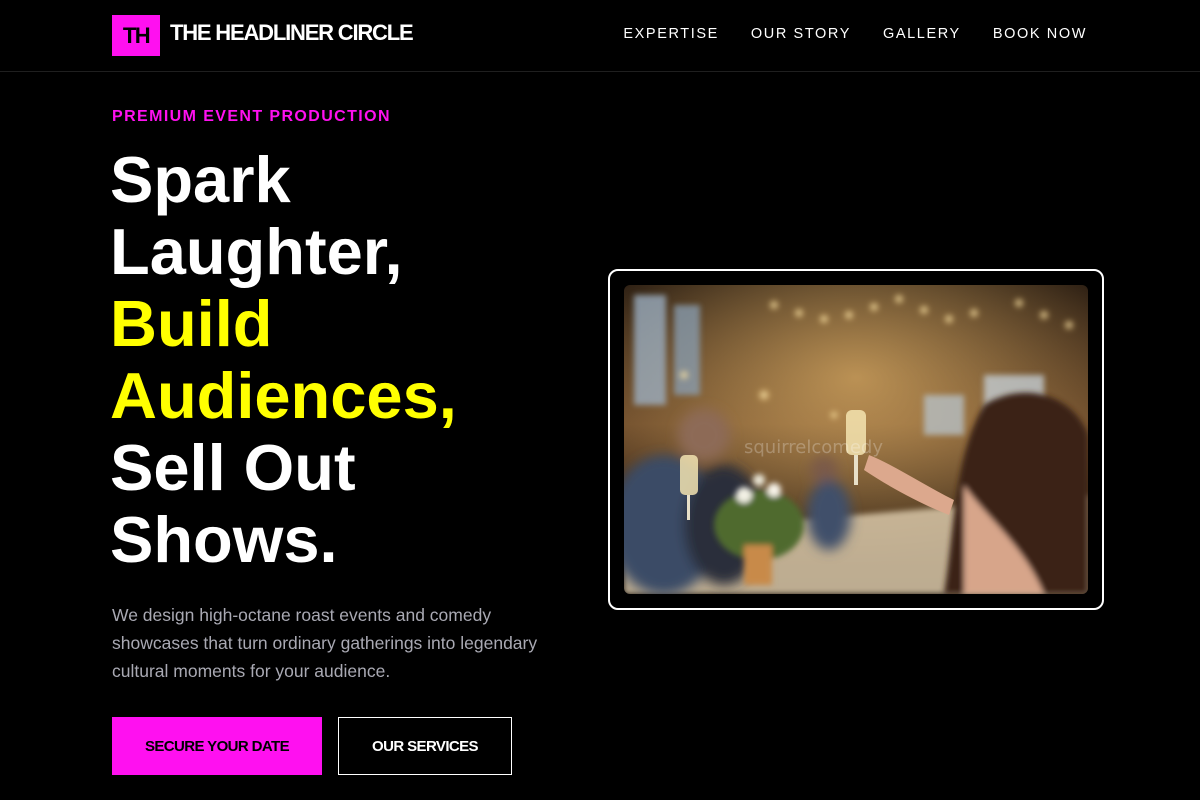  I want to click on headline-line: Laughter,, so click(256, 251).